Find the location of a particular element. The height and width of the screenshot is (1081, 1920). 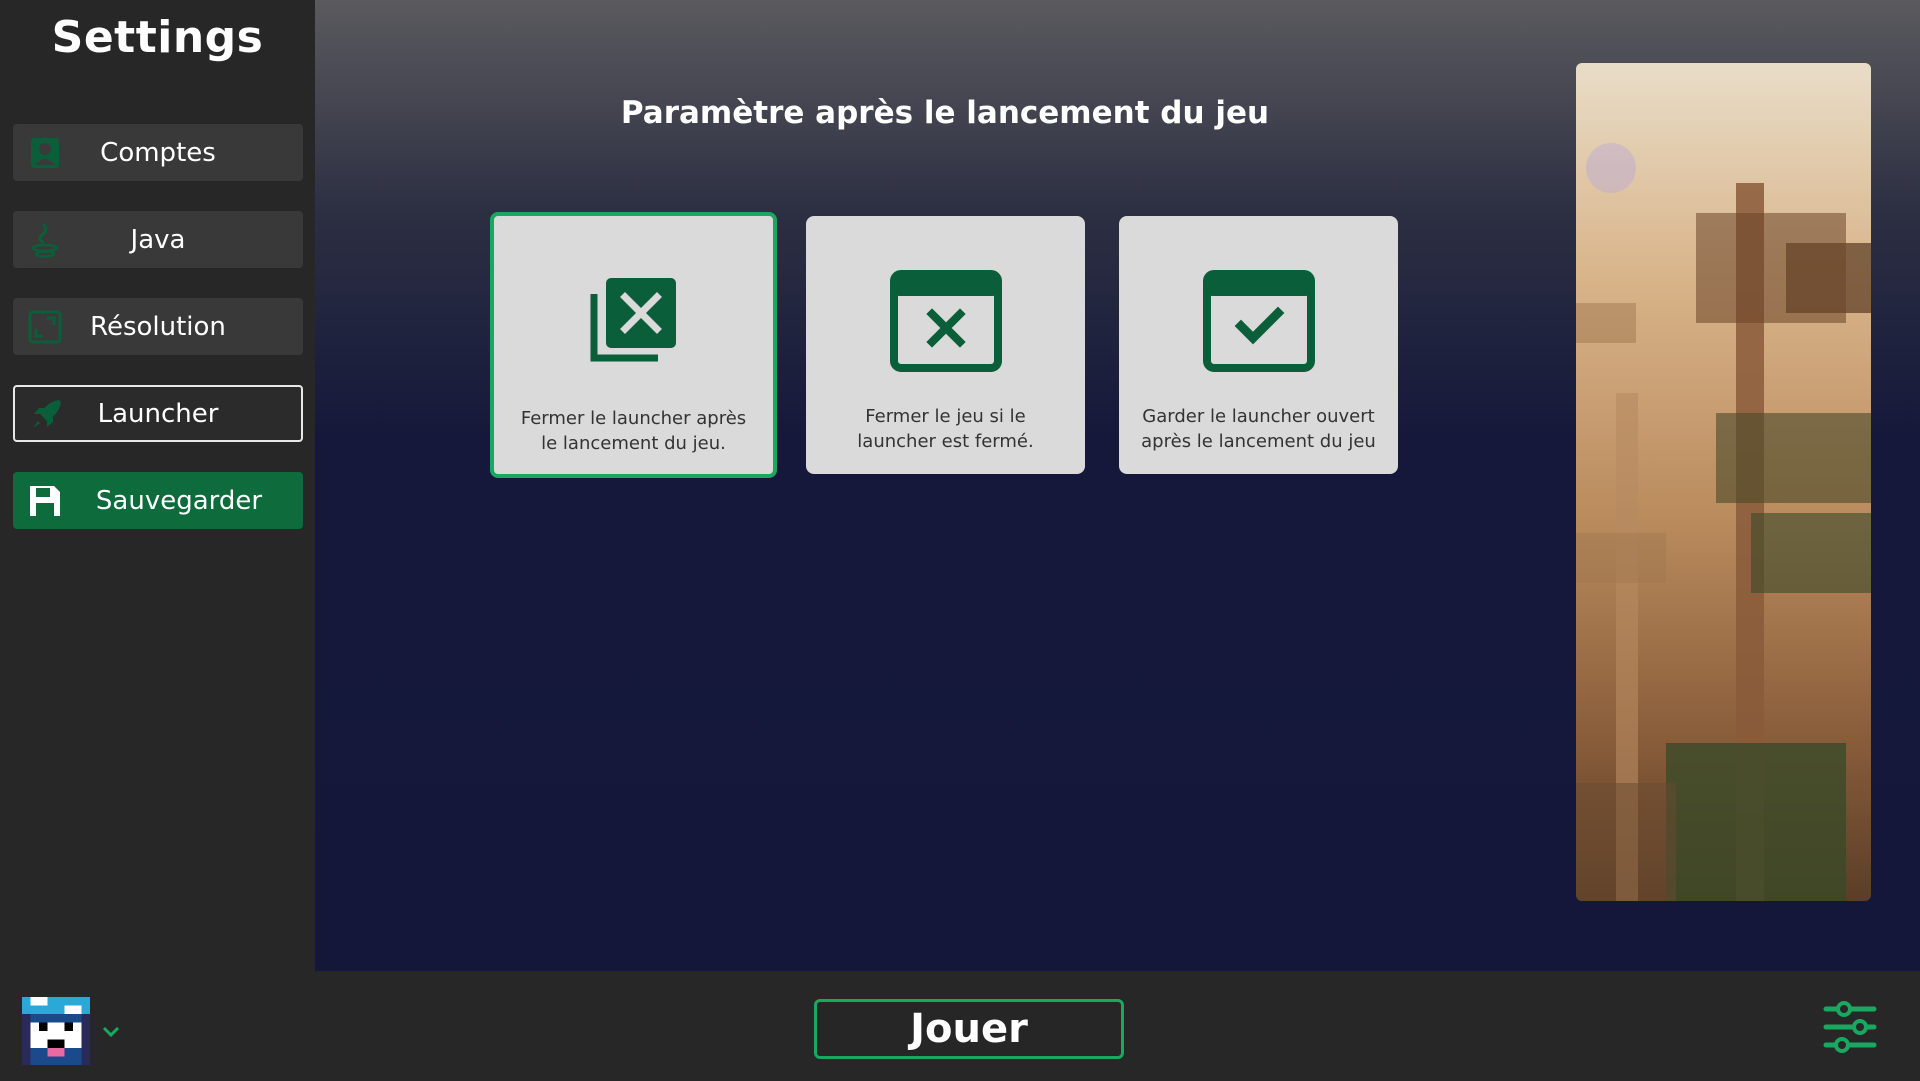

save-label: Sauvegarder is located at coordinates (179, 500).